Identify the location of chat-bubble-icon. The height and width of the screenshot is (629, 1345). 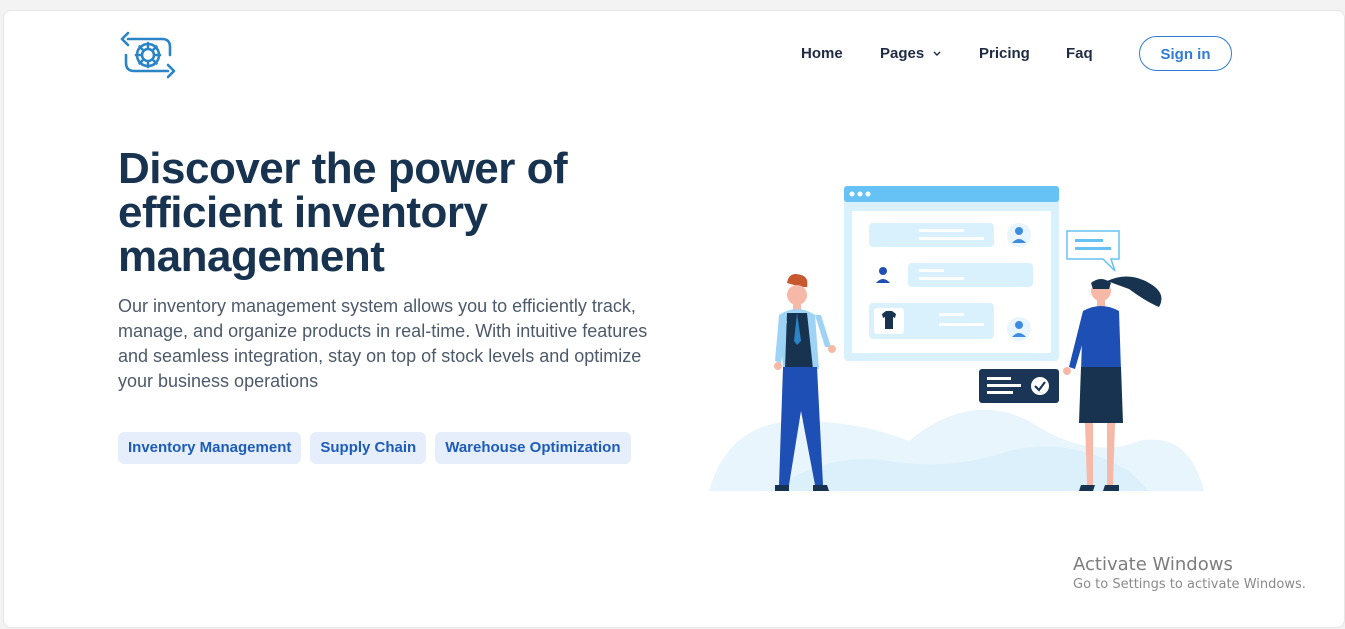
(1093, 251).